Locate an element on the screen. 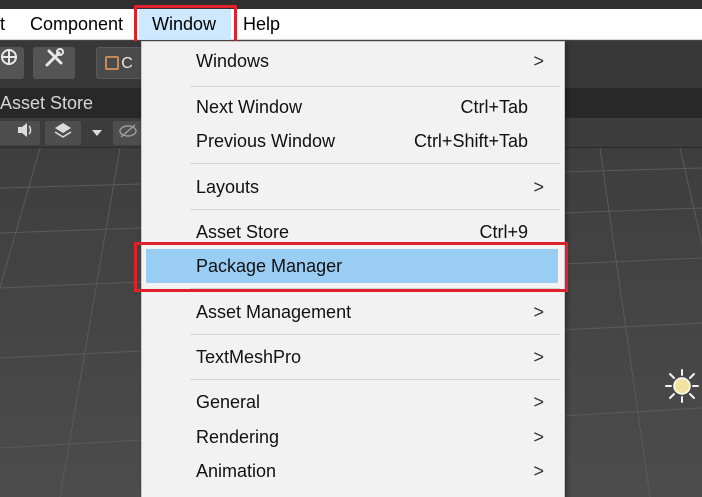 The width and height of the screenshot is (702, 497). menu-item-textmeshpro: TextMeshPro > is located at coordinates (353, 357).